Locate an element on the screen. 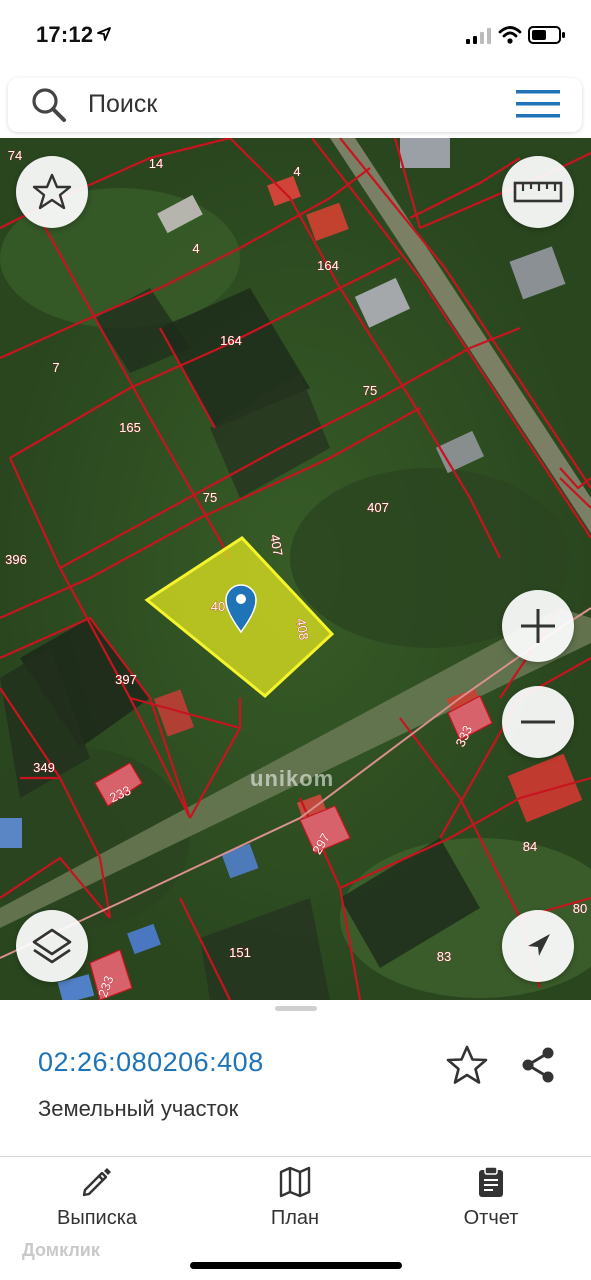  plus-icon is located at coordinates (538, 626).